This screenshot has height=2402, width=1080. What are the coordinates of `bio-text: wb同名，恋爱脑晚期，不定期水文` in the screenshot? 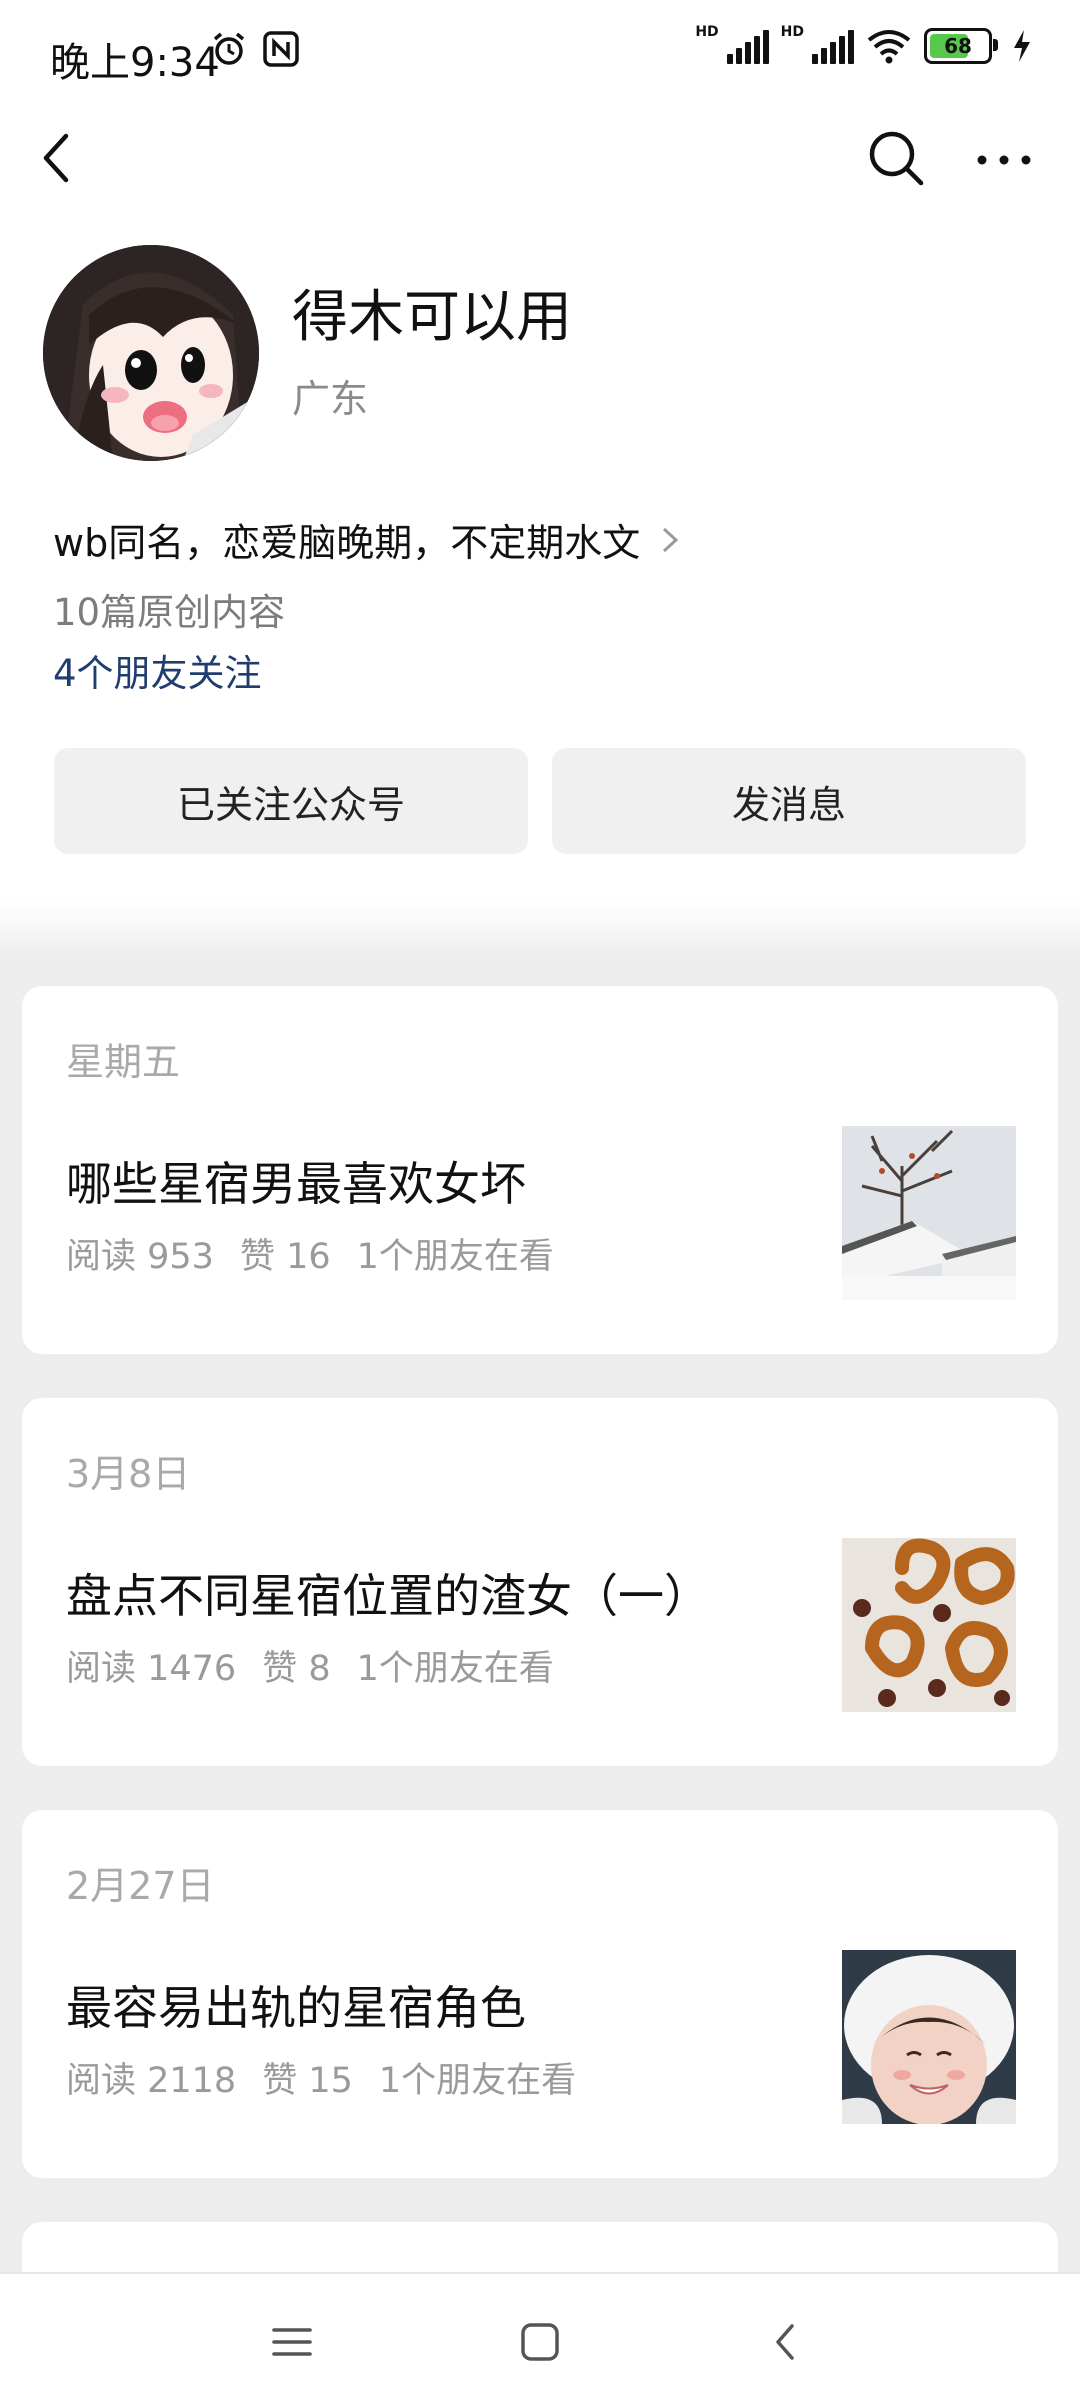 It's located at (347, 543).